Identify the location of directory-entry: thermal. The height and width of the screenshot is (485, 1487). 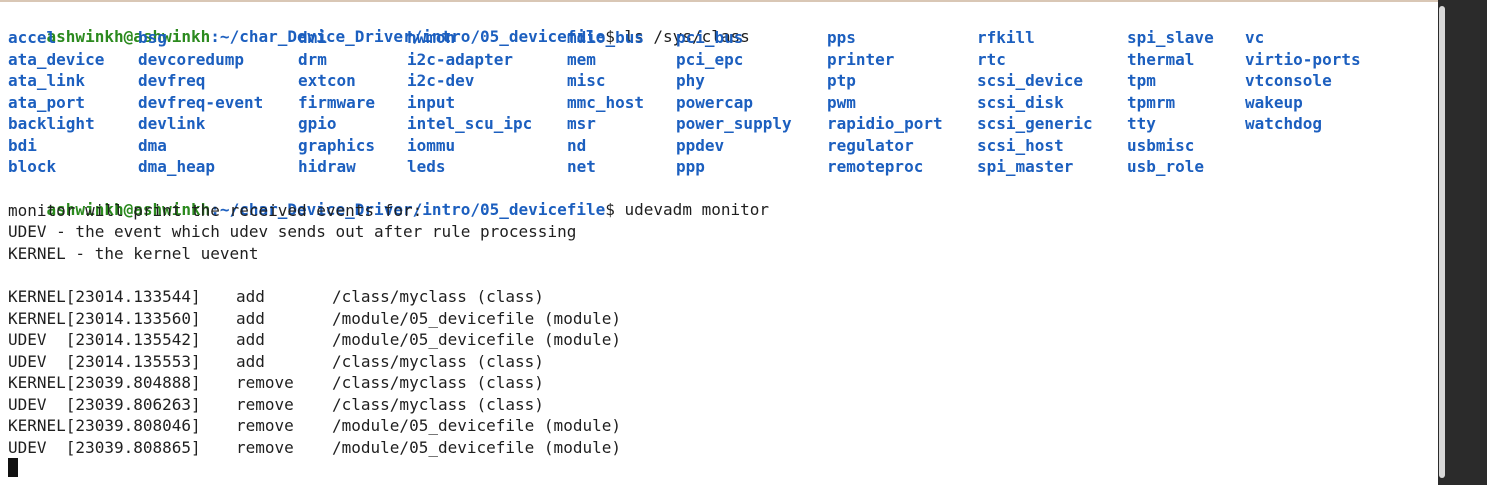
(1161, 59).